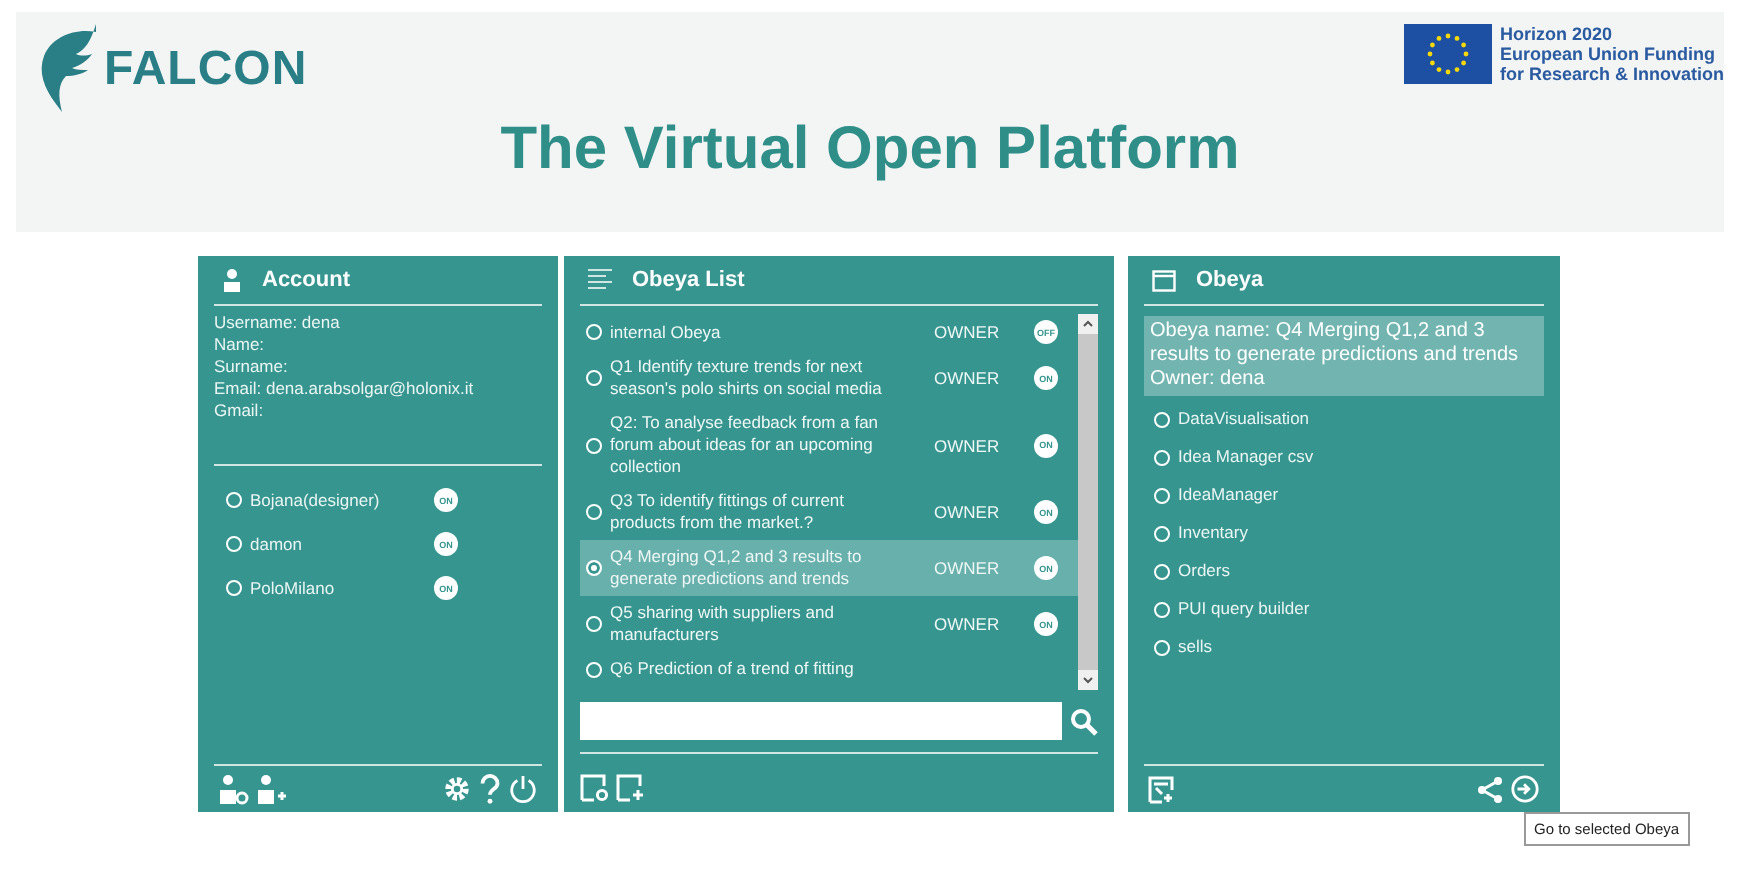 The width and height of the screenshot is (1740, 872). What do you see at coordinates (595, 788) in the screenshot?
I see `folder-settings-icon` at bounding box center [595, 788].